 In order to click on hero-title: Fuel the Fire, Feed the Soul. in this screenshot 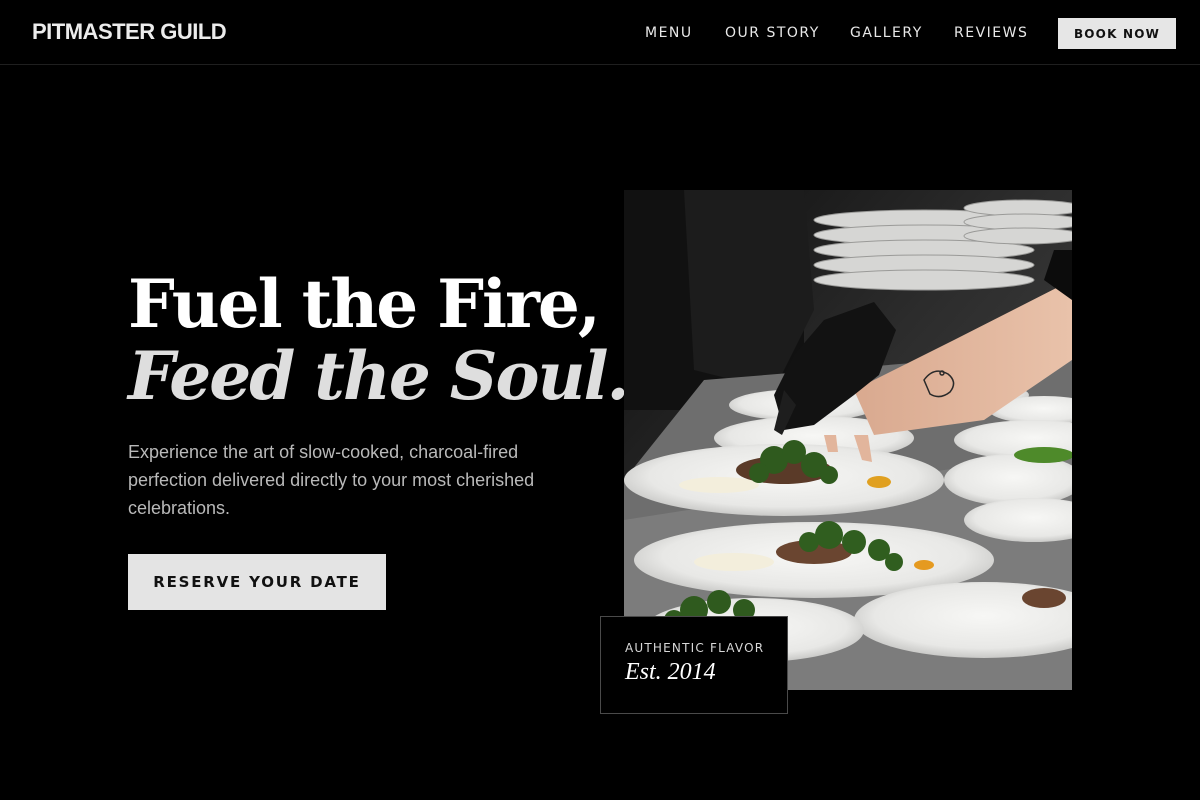, I will do `click(379, 340)`.